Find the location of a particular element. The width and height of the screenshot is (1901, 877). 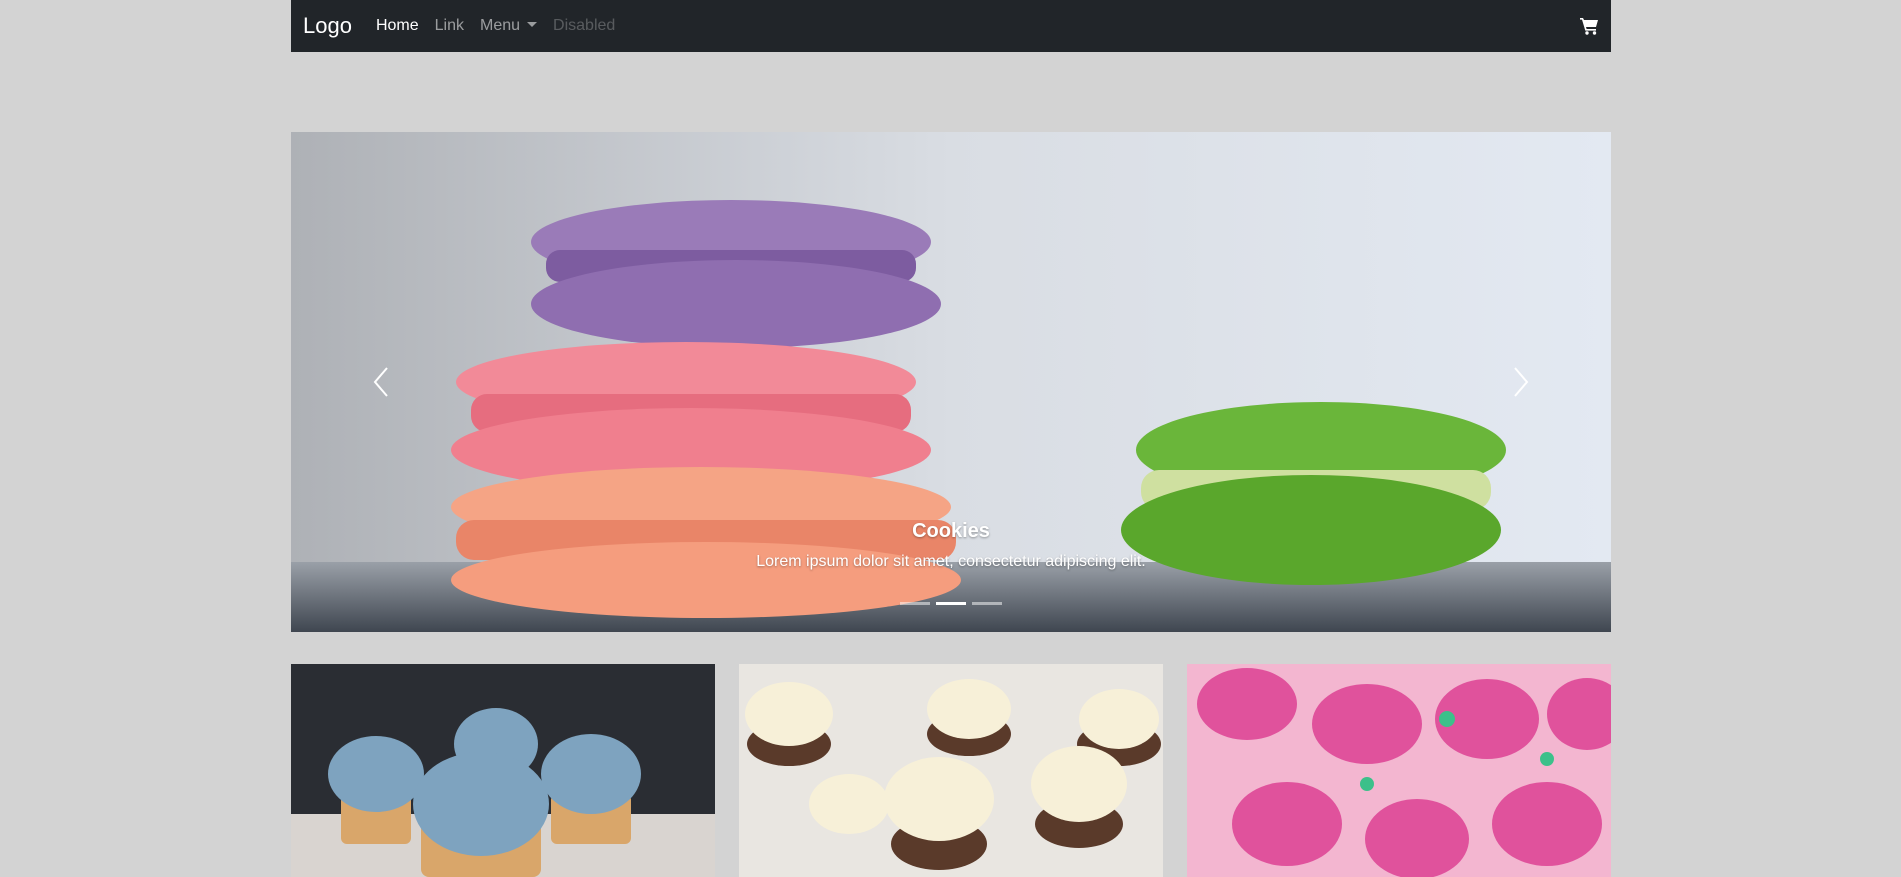

pink-cupcakes-card is located at coordinates (1399, 770).